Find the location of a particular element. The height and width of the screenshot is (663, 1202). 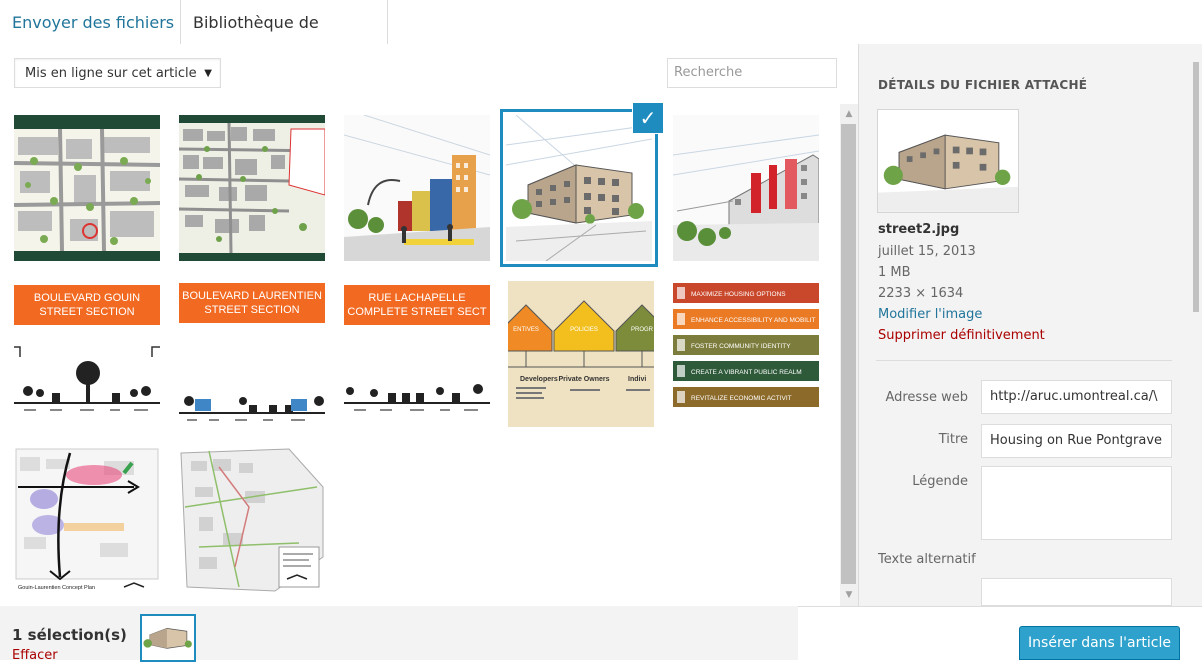

attachment-thumbnail: RUE LACHAPELLE COMPLETE STREET SECT is located at coordinates (417, 354).